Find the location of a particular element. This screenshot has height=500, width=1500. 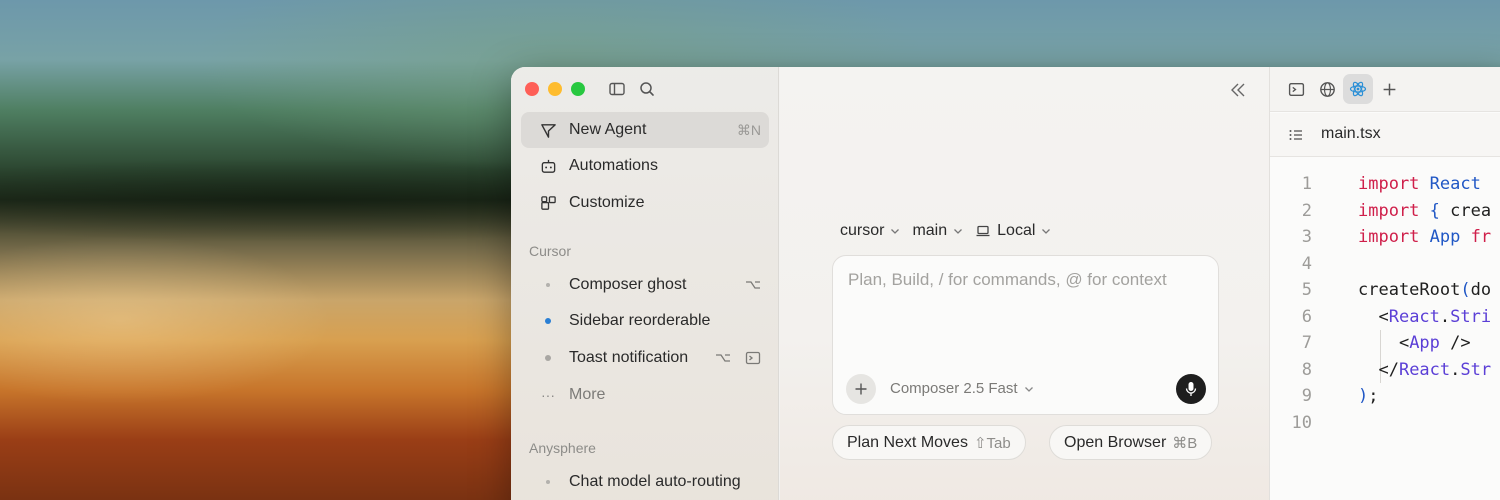

react-file-tab-button is located at coordinates (1358, 89).